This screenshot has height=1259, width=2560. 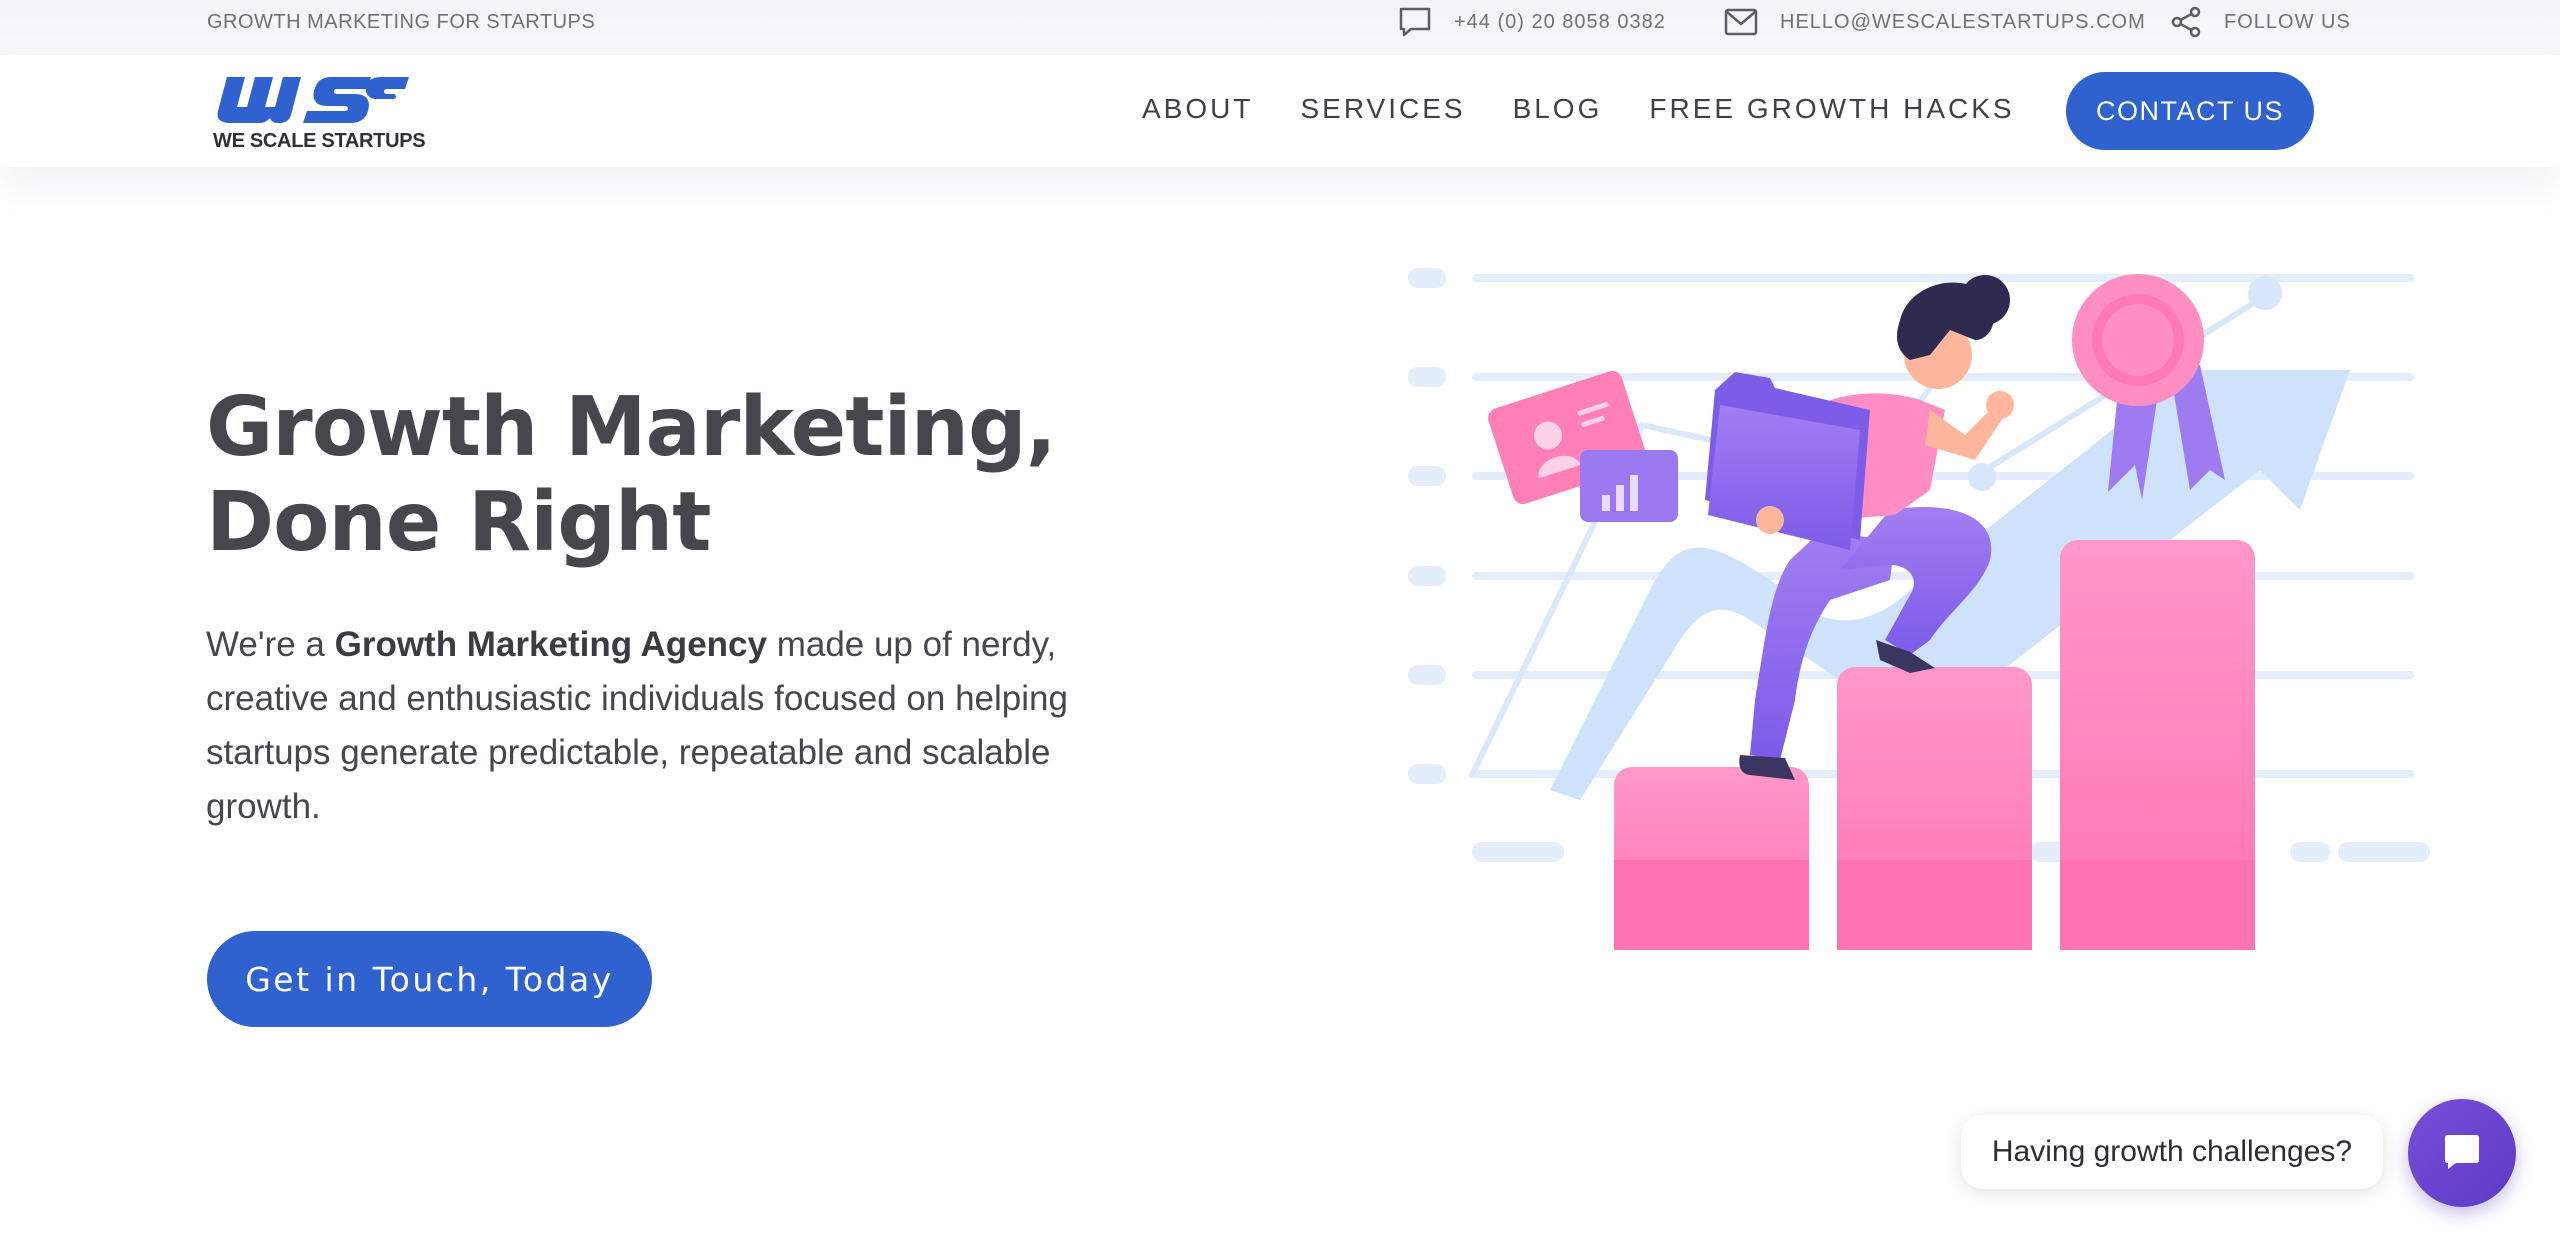 I want to click on chat-bubble-icon, so click(x=2462, y=1153).